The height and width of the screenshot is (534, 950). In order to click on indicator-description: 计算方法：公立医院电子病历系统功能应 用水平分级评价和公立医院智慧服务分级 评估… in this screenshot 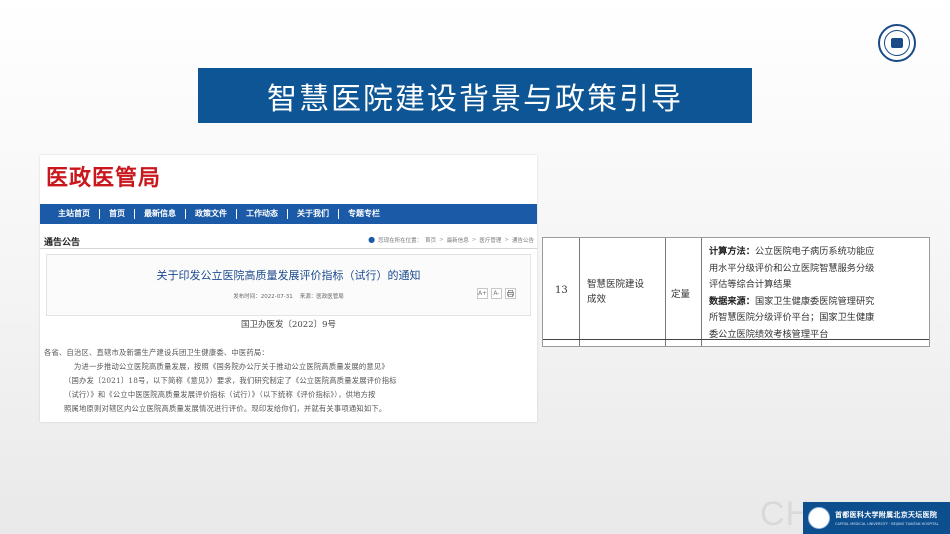, I will do `click(819, 293)`.